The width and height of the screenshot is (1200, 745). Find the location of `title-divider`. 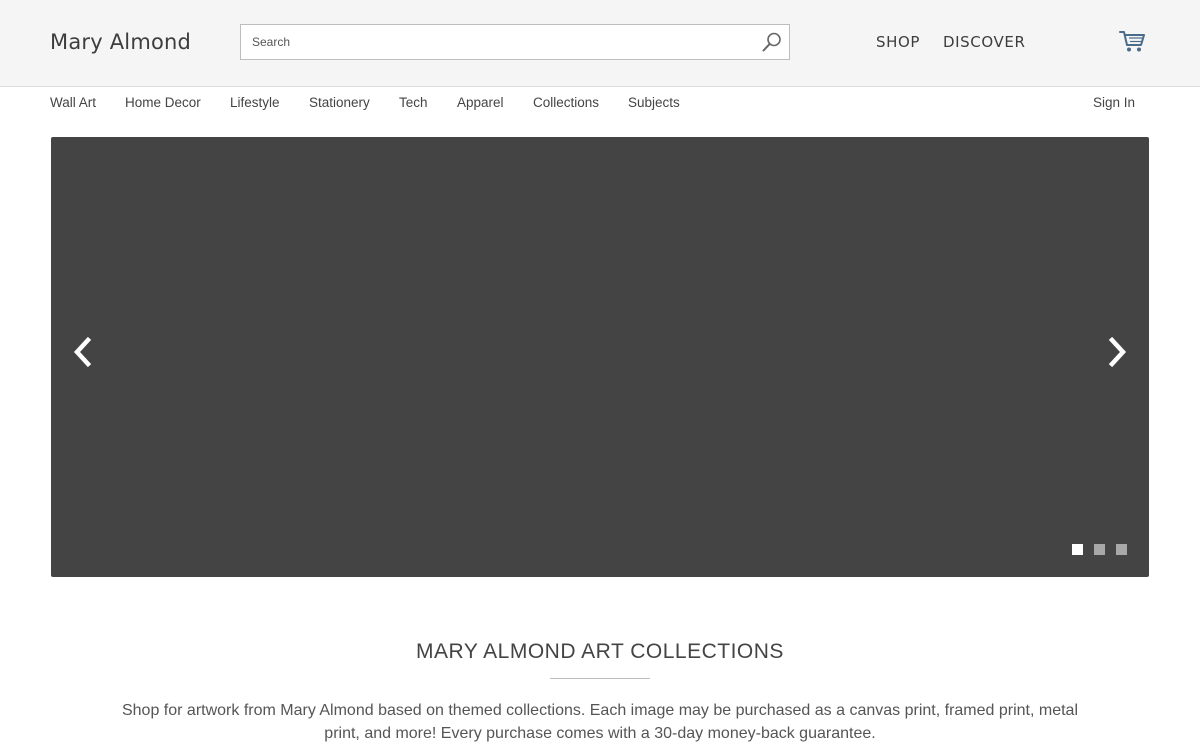

title-divider is located at coordinates (600, 678).